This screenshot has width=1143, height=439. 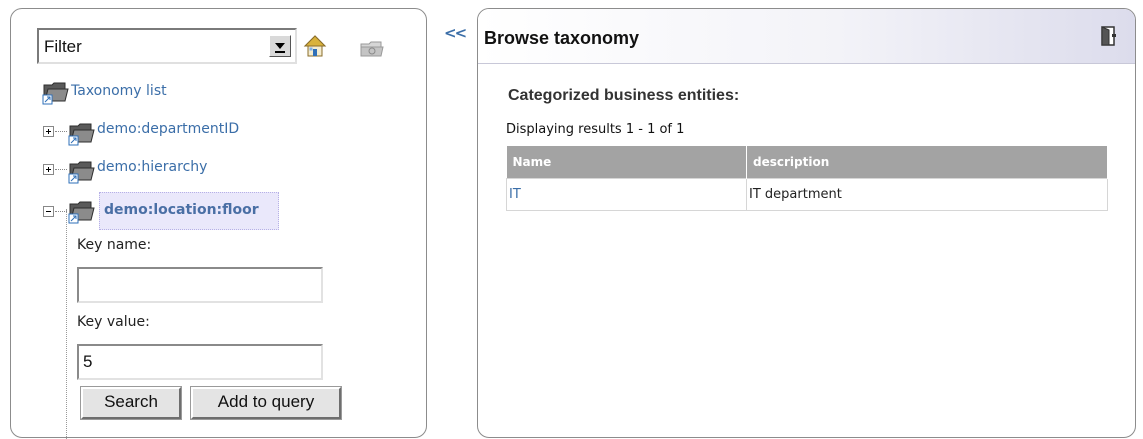 I want to click on selected-node-label: demo:location:floor, so click(x=181, y=210).